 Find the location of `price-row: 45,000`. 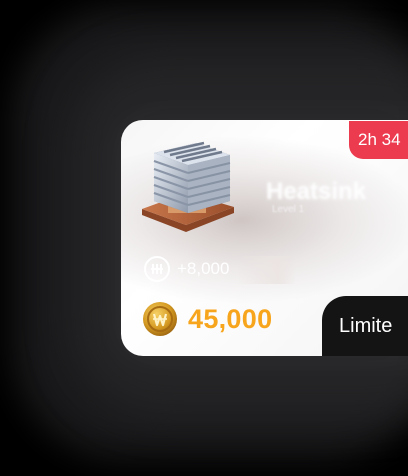

price-row: 45,000 is located at coordinates (207, 319).